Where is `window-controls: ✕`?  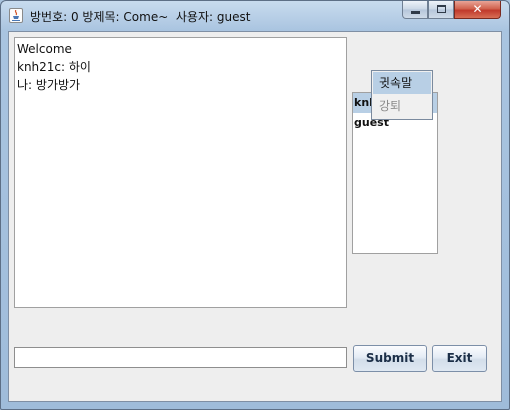 window-controls: ✕ is located at coordinates (452, 10).